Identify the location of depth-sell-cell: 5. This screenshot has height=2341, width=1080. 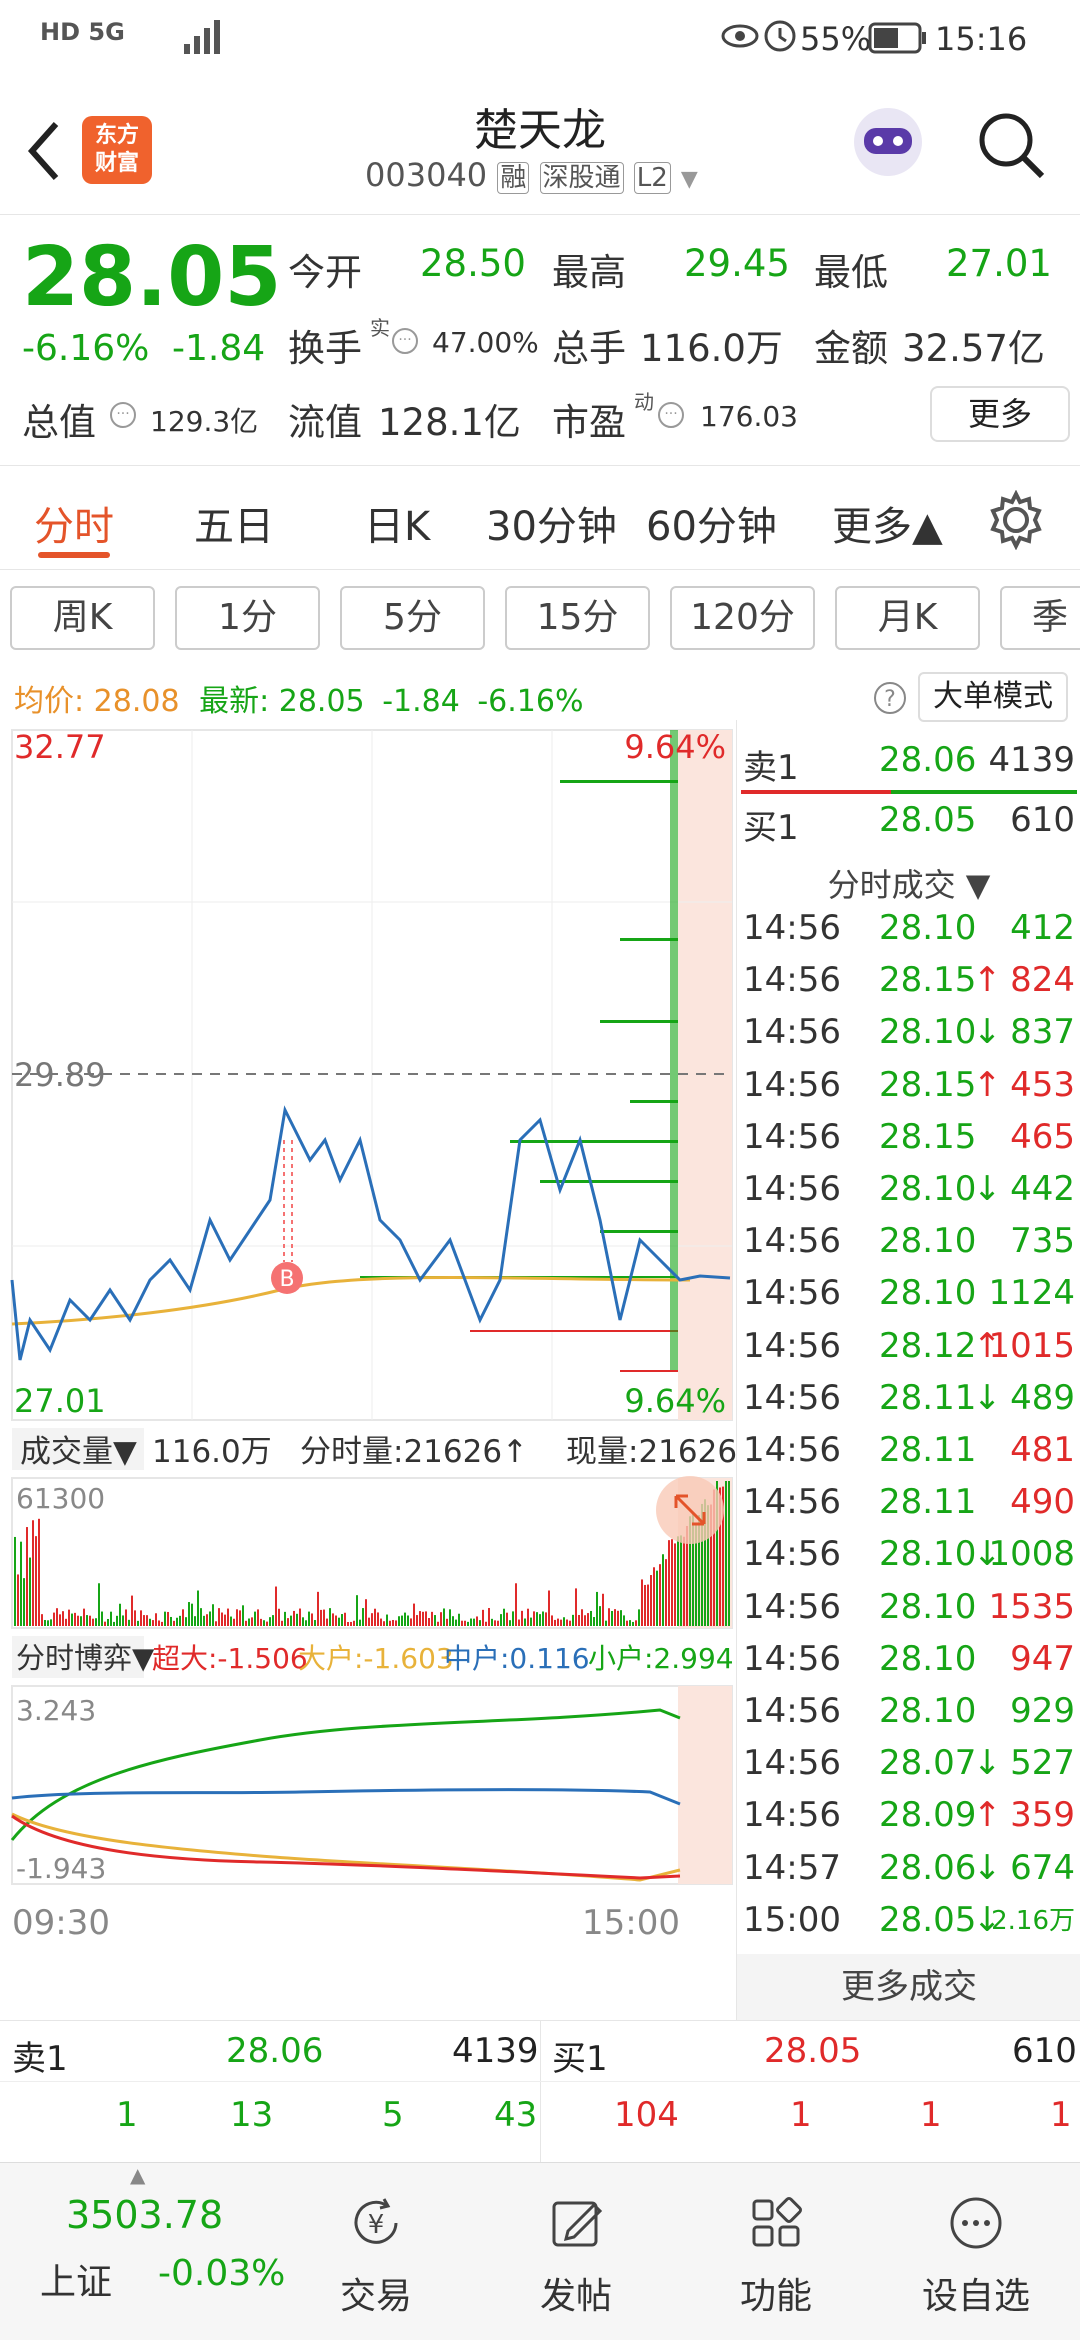
(393, 2115).